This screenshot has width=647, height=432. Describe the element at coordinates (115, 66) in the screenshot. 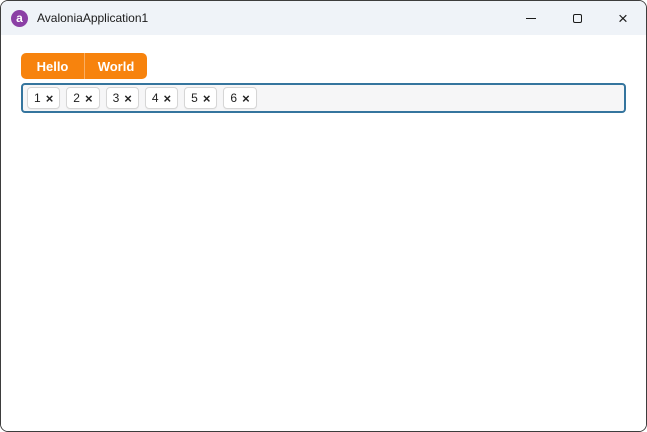

I see `world-button: World` at that location.